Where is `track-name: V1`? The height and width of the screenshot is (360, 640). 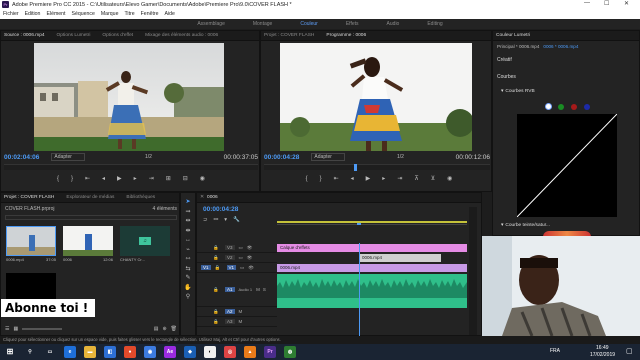
track-name: V1 is located at coordinates (231, 267).